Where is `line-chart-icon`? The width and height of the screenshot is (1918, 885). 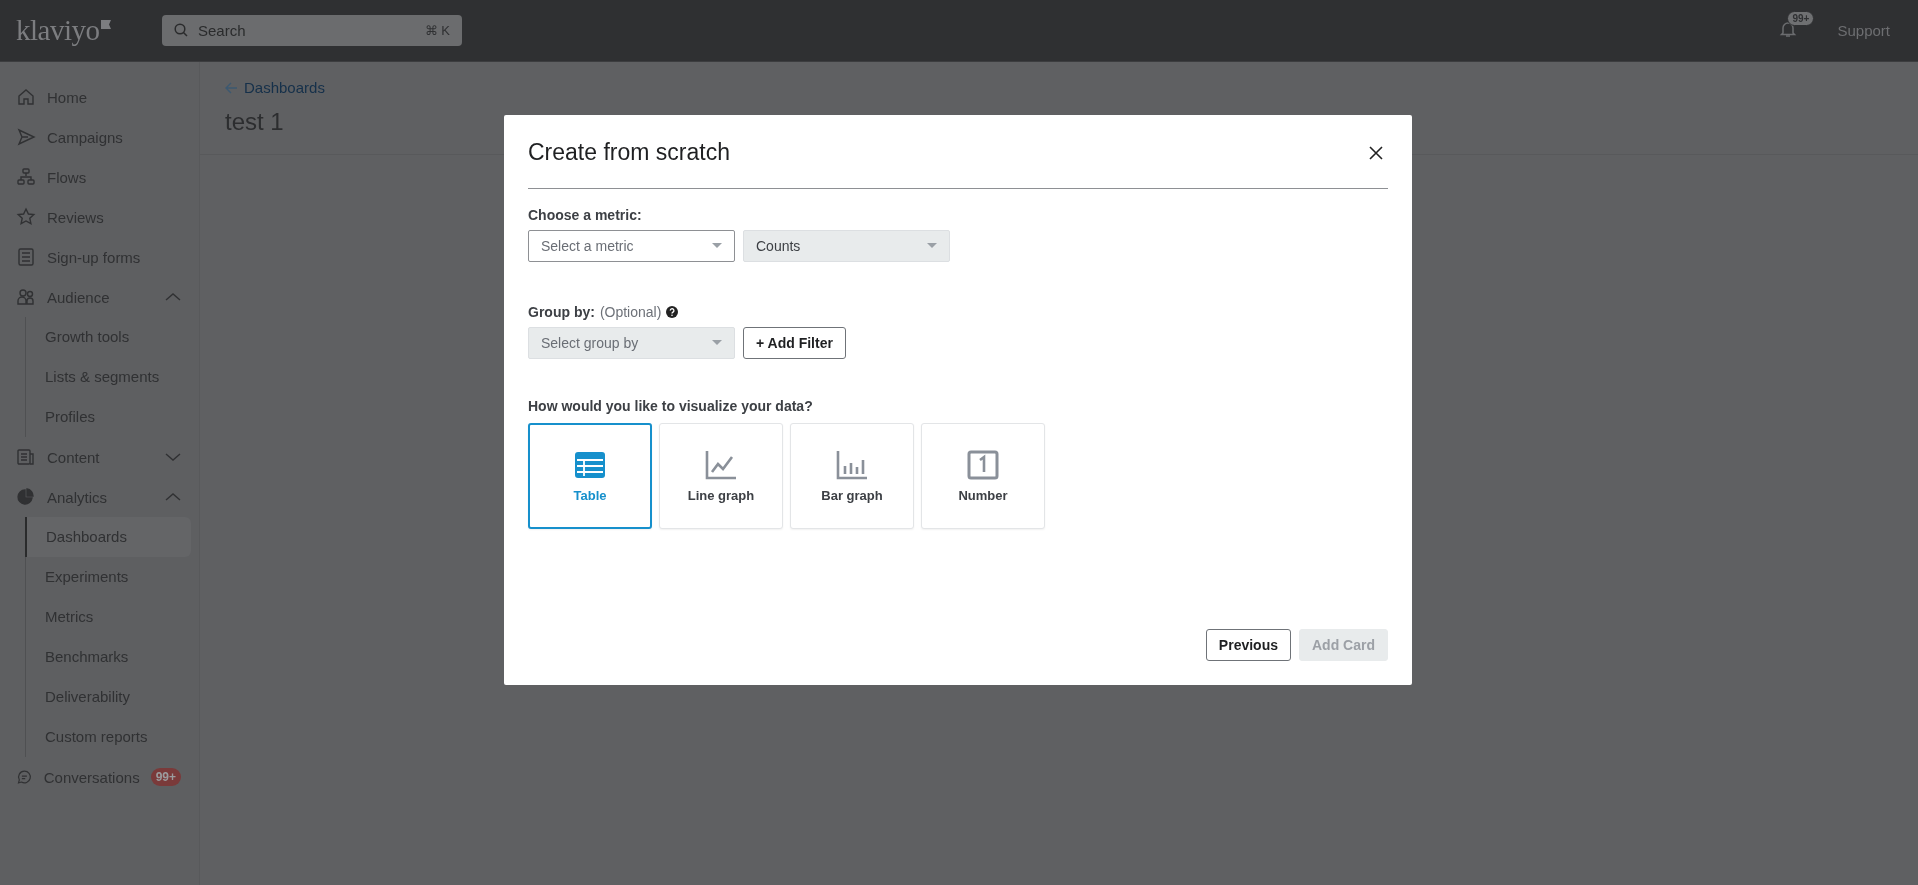 line-chart-icon is located at coordinates (721, 464).